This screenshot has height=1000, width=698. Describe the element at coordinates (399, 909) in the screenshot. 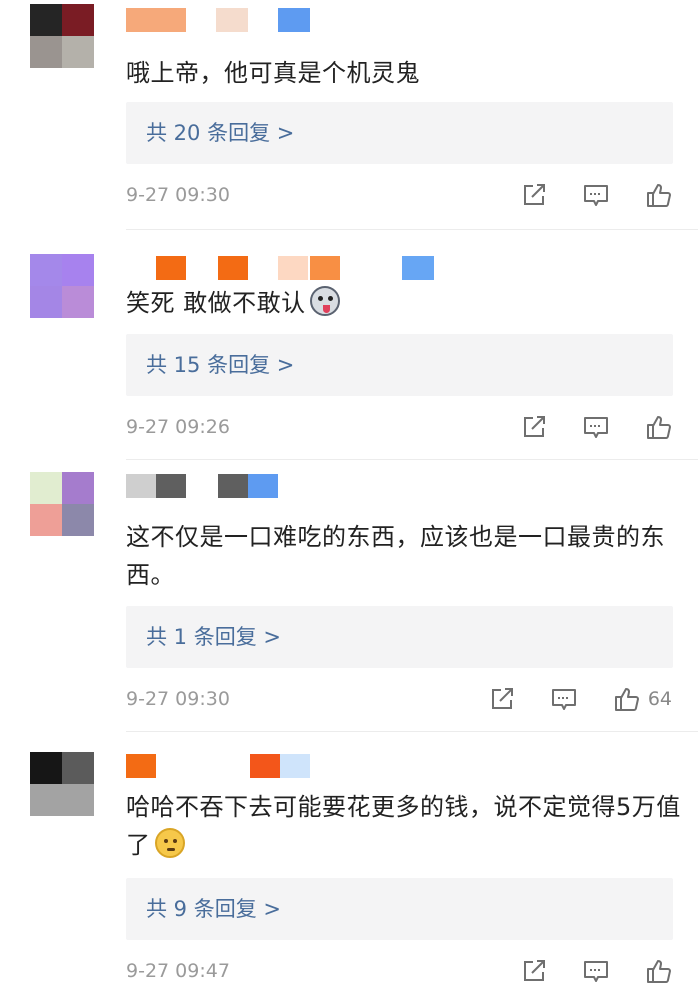

I see `view-replies-button: 共 9 条回复 >` at that location.